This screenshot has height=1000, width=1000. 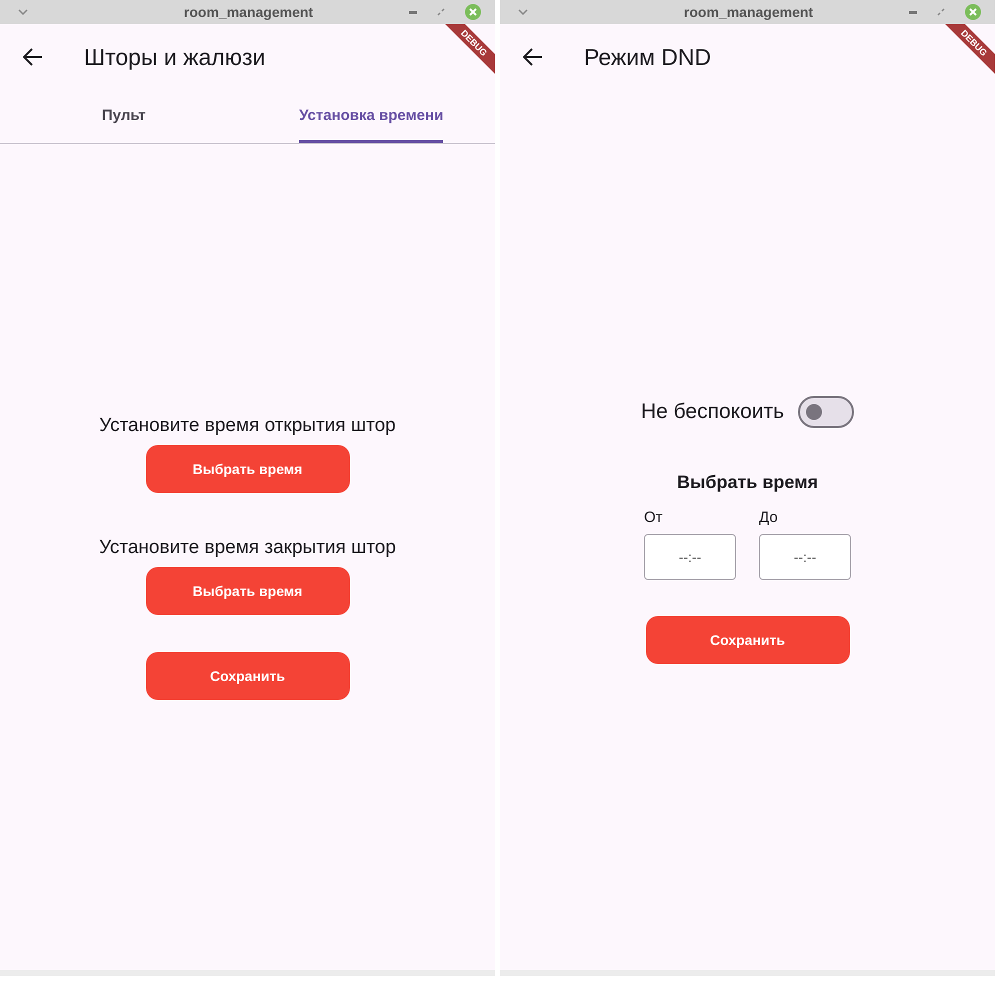 What do you see at coordinates (768, 517) in the screenshot?
I see `field-label: До` at bounding box center [768, 517].